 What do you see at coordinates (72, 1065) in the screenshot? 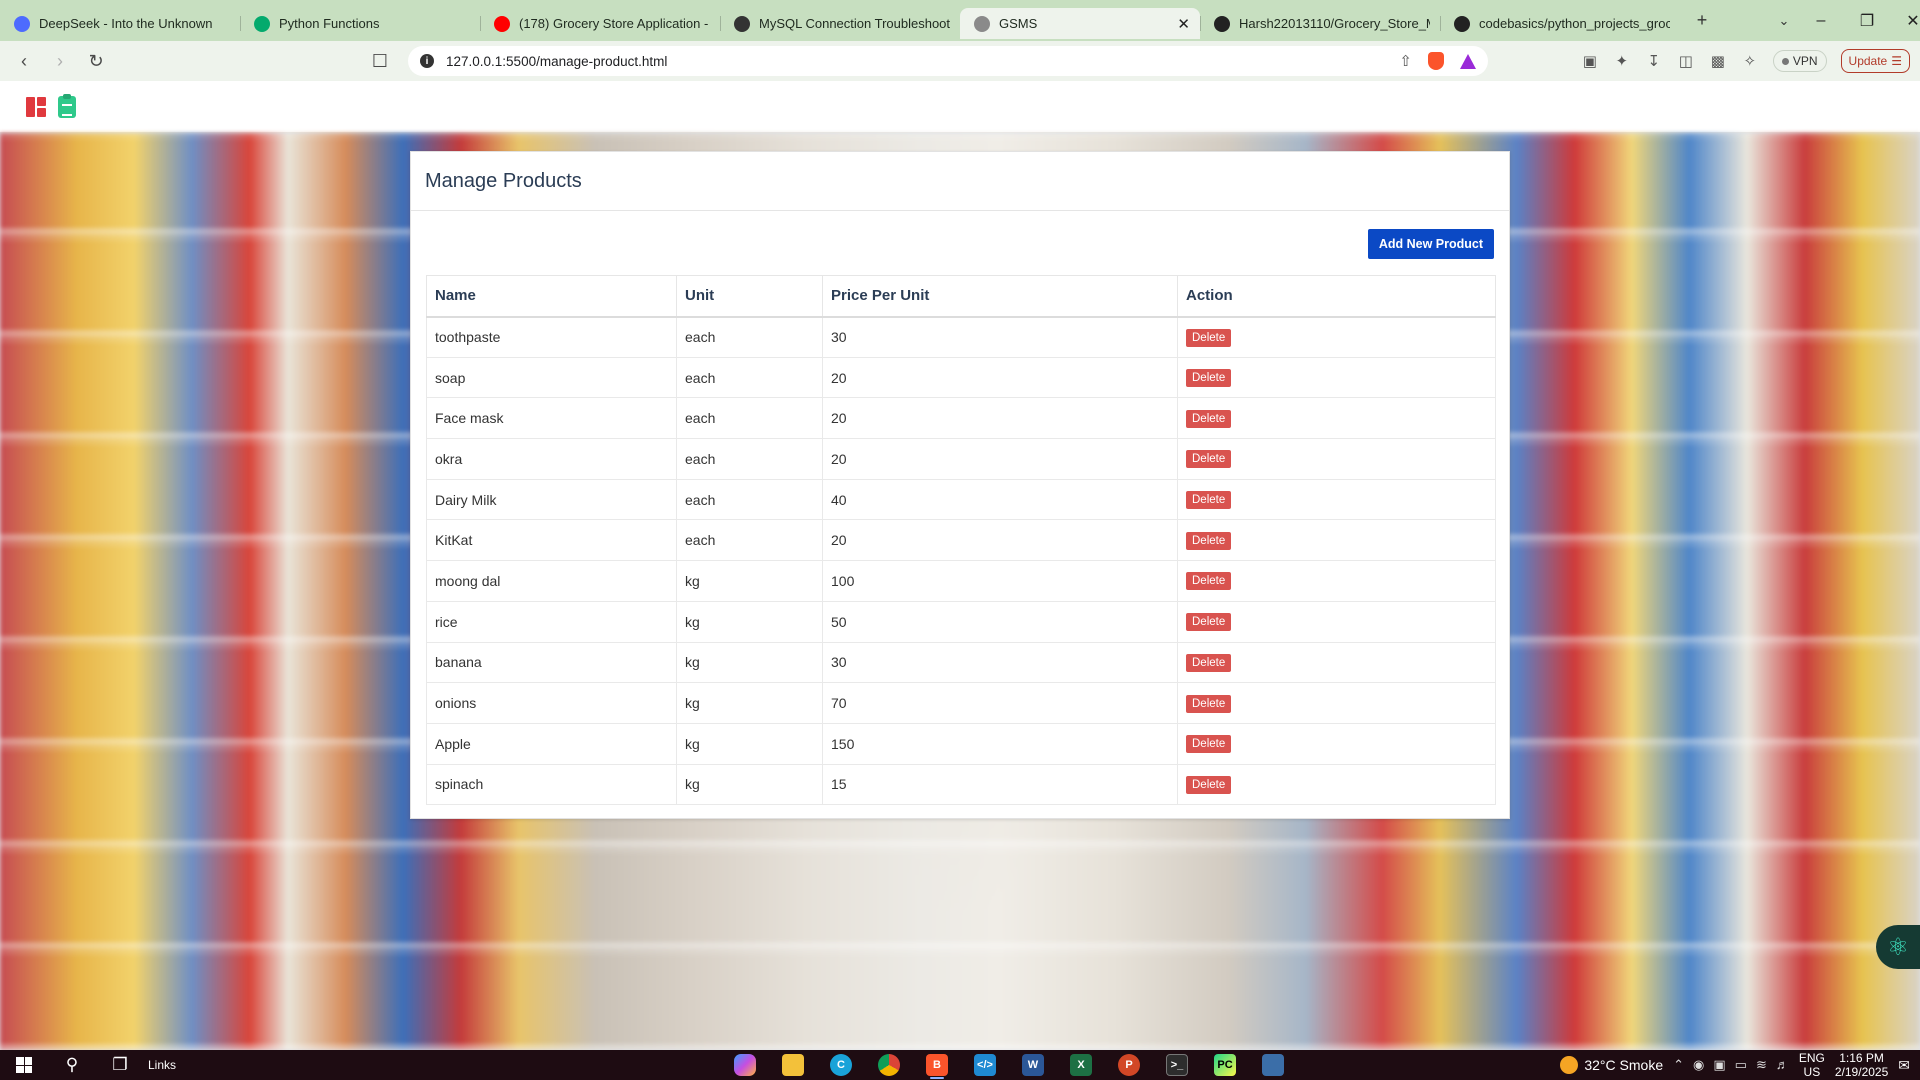
I see `search-icon: ⚲` at bounding box center [72, 1065].